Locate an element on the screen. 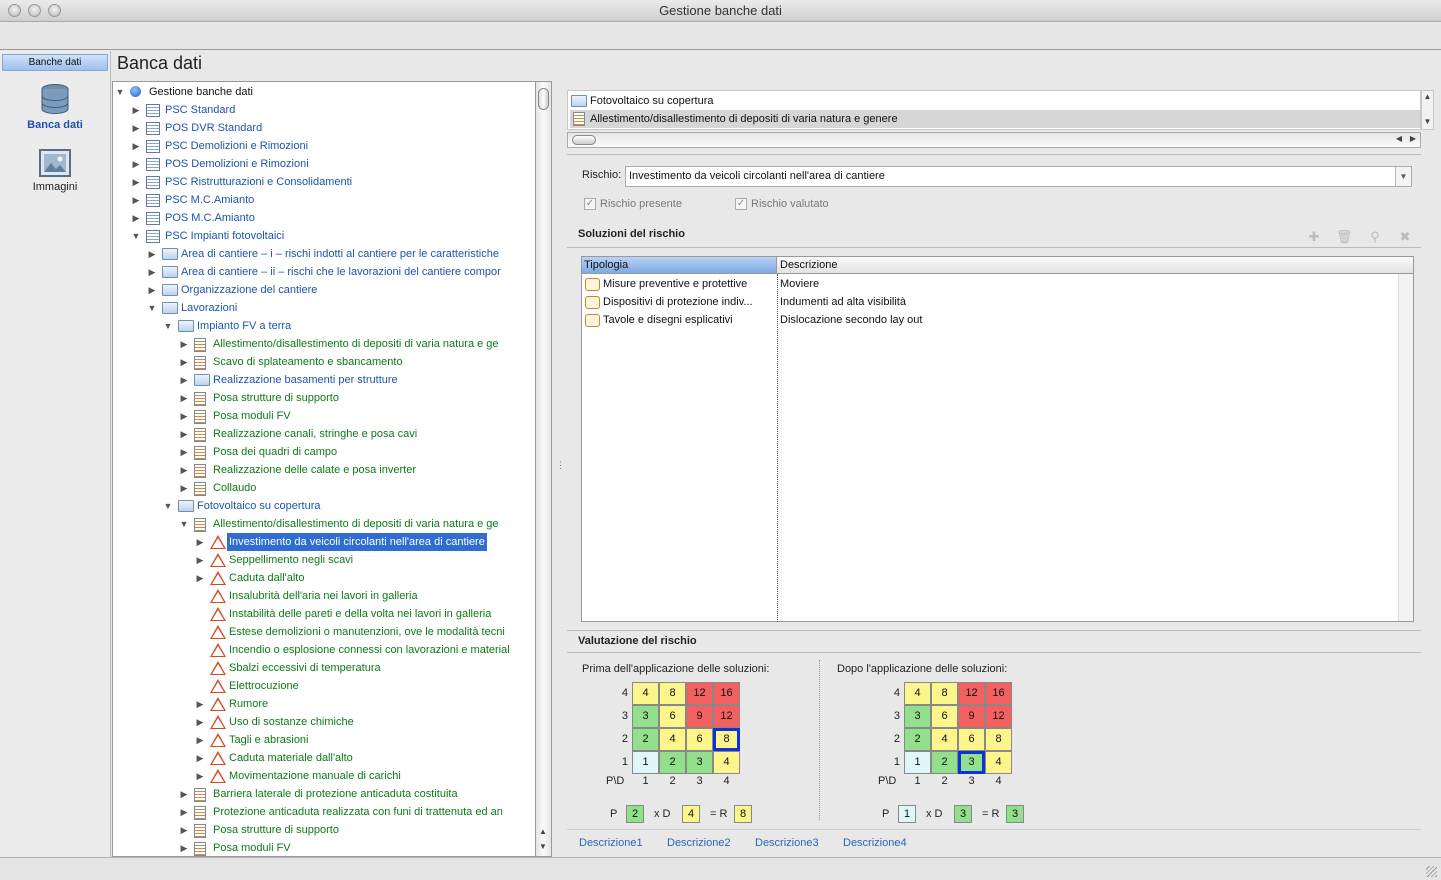 This screenshot has width=1441, height=880. minimize-window-button is located at coordinates (34, 10).